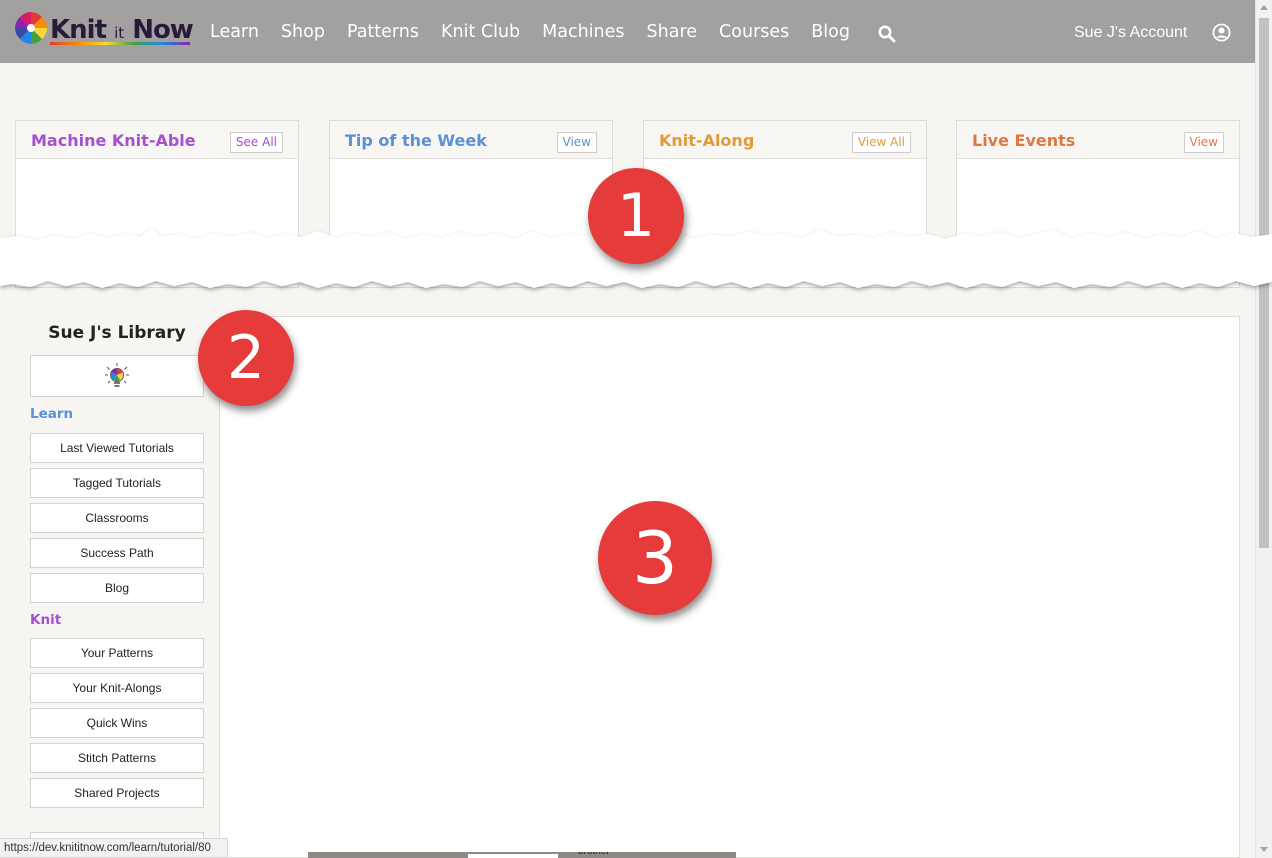  What do you see at coordinates (1264, 7) in the screenshot?
I see `scroll-up-arrow` at bounding box center [1264, 7].